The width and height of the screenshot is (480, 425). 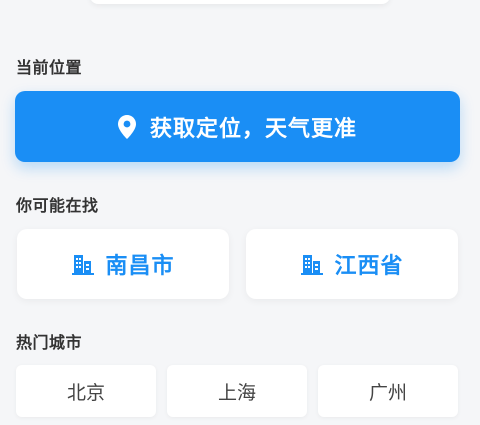 I want to click on map-pin-icon, so click(x=126, y=126).